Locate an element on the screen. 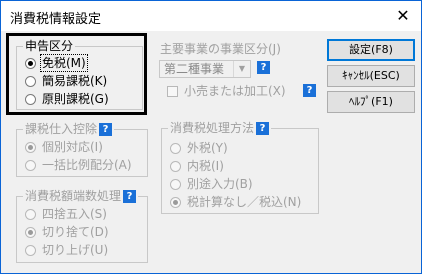  radio-simplified-button is located at coordinates (30, 81).